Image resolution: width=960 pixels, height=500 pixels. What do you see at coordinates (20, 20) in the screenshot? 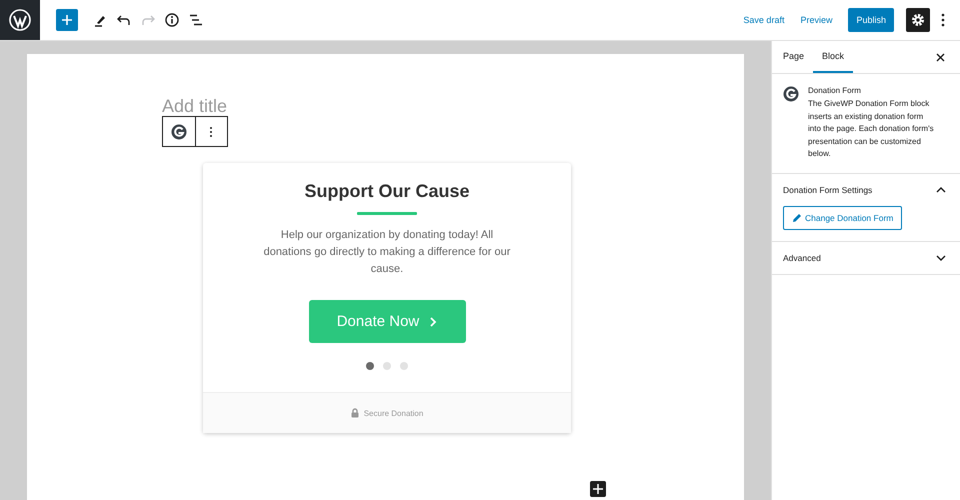
I see `wordpress-logo` at bounding box center [20, 20].